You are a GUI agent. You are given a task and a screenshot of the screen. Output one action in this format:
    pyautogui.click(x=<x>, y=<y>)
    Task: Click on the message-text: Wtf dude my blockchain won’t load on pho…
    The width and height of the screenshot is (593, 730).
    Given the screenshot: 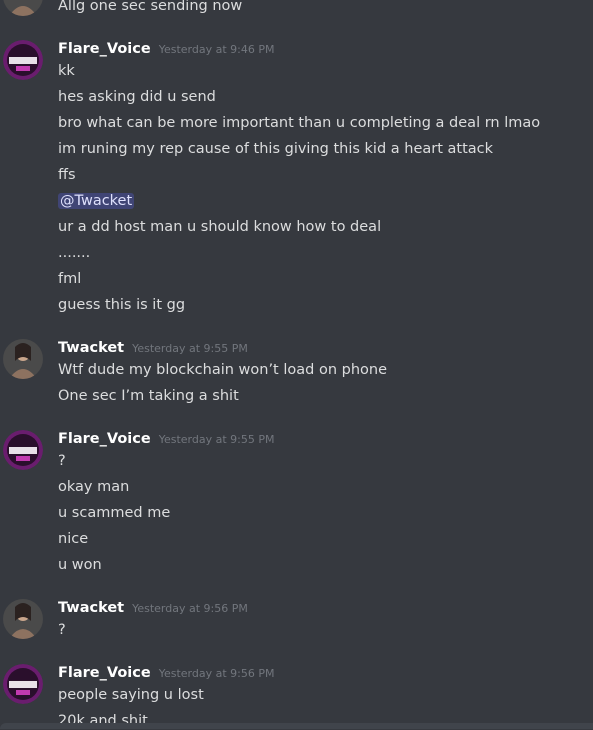 What is the action you would take?
    pyautogui.click(x=222, y=370)
    